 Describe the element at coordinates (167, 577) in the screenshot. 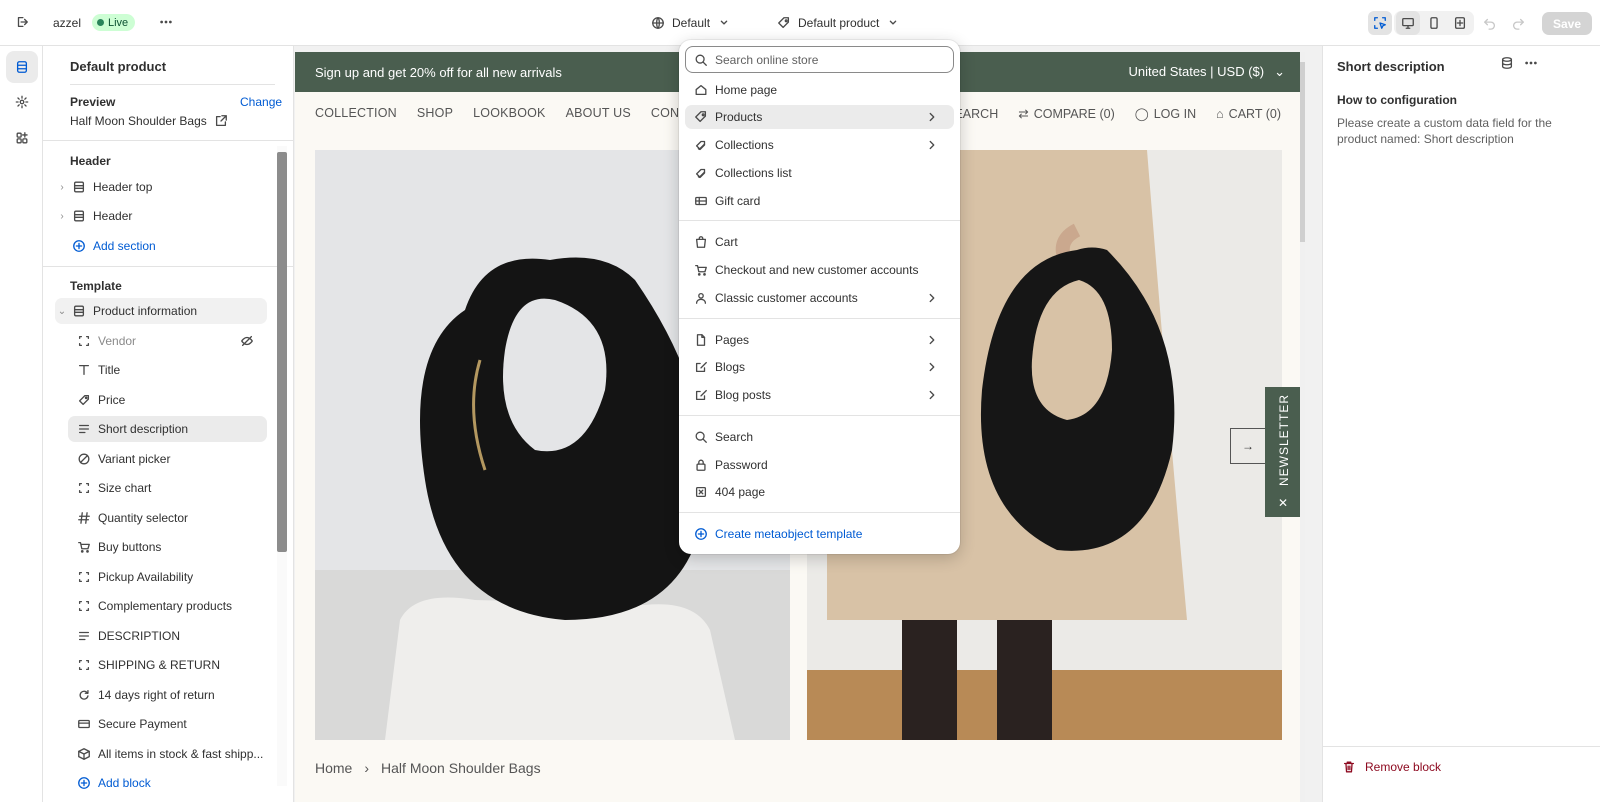

I see `block-pickup-availability: Pickup Availability` at that location.